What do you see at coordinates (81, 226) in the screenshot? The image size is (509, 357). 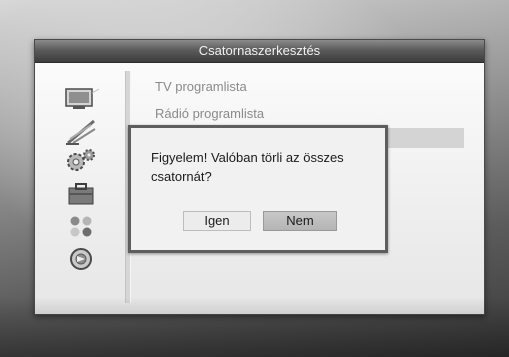 I see `dots-icon` at bounding box center [81, 226].